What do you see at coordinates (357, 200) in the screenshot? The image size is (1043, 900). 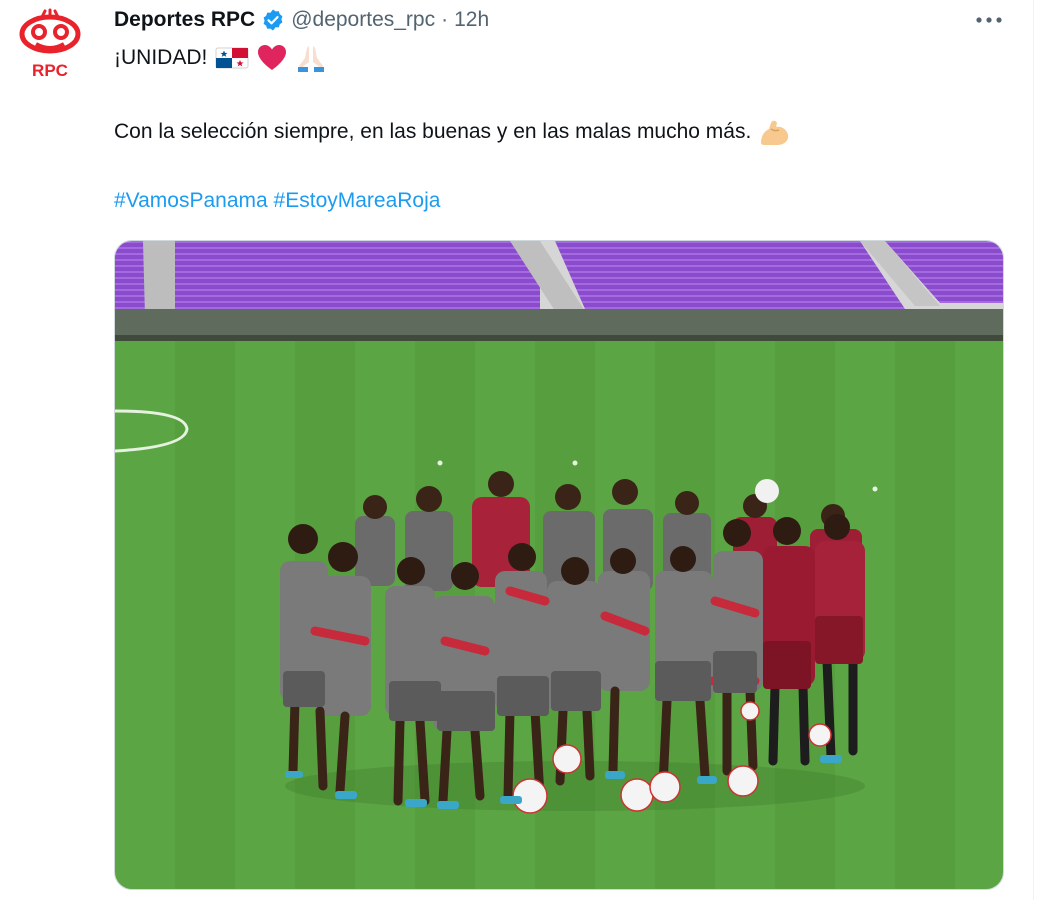 I see `hashtag-estoymarearoja: #EstoyMareaRoja` at bounding box center [357, 200].